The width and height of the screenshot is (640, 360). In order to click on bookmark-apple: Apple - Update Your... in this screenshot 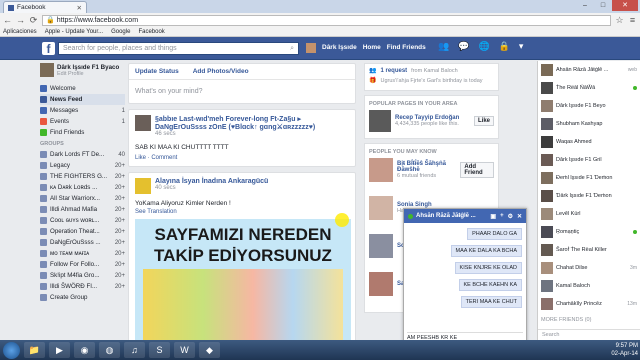, I will do `click(74, 32)`.